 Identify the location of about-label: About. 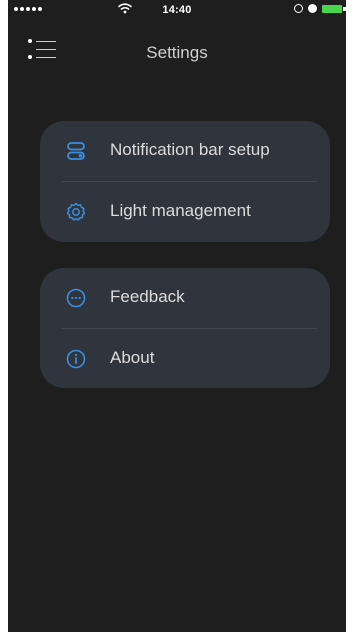
(132, 357).